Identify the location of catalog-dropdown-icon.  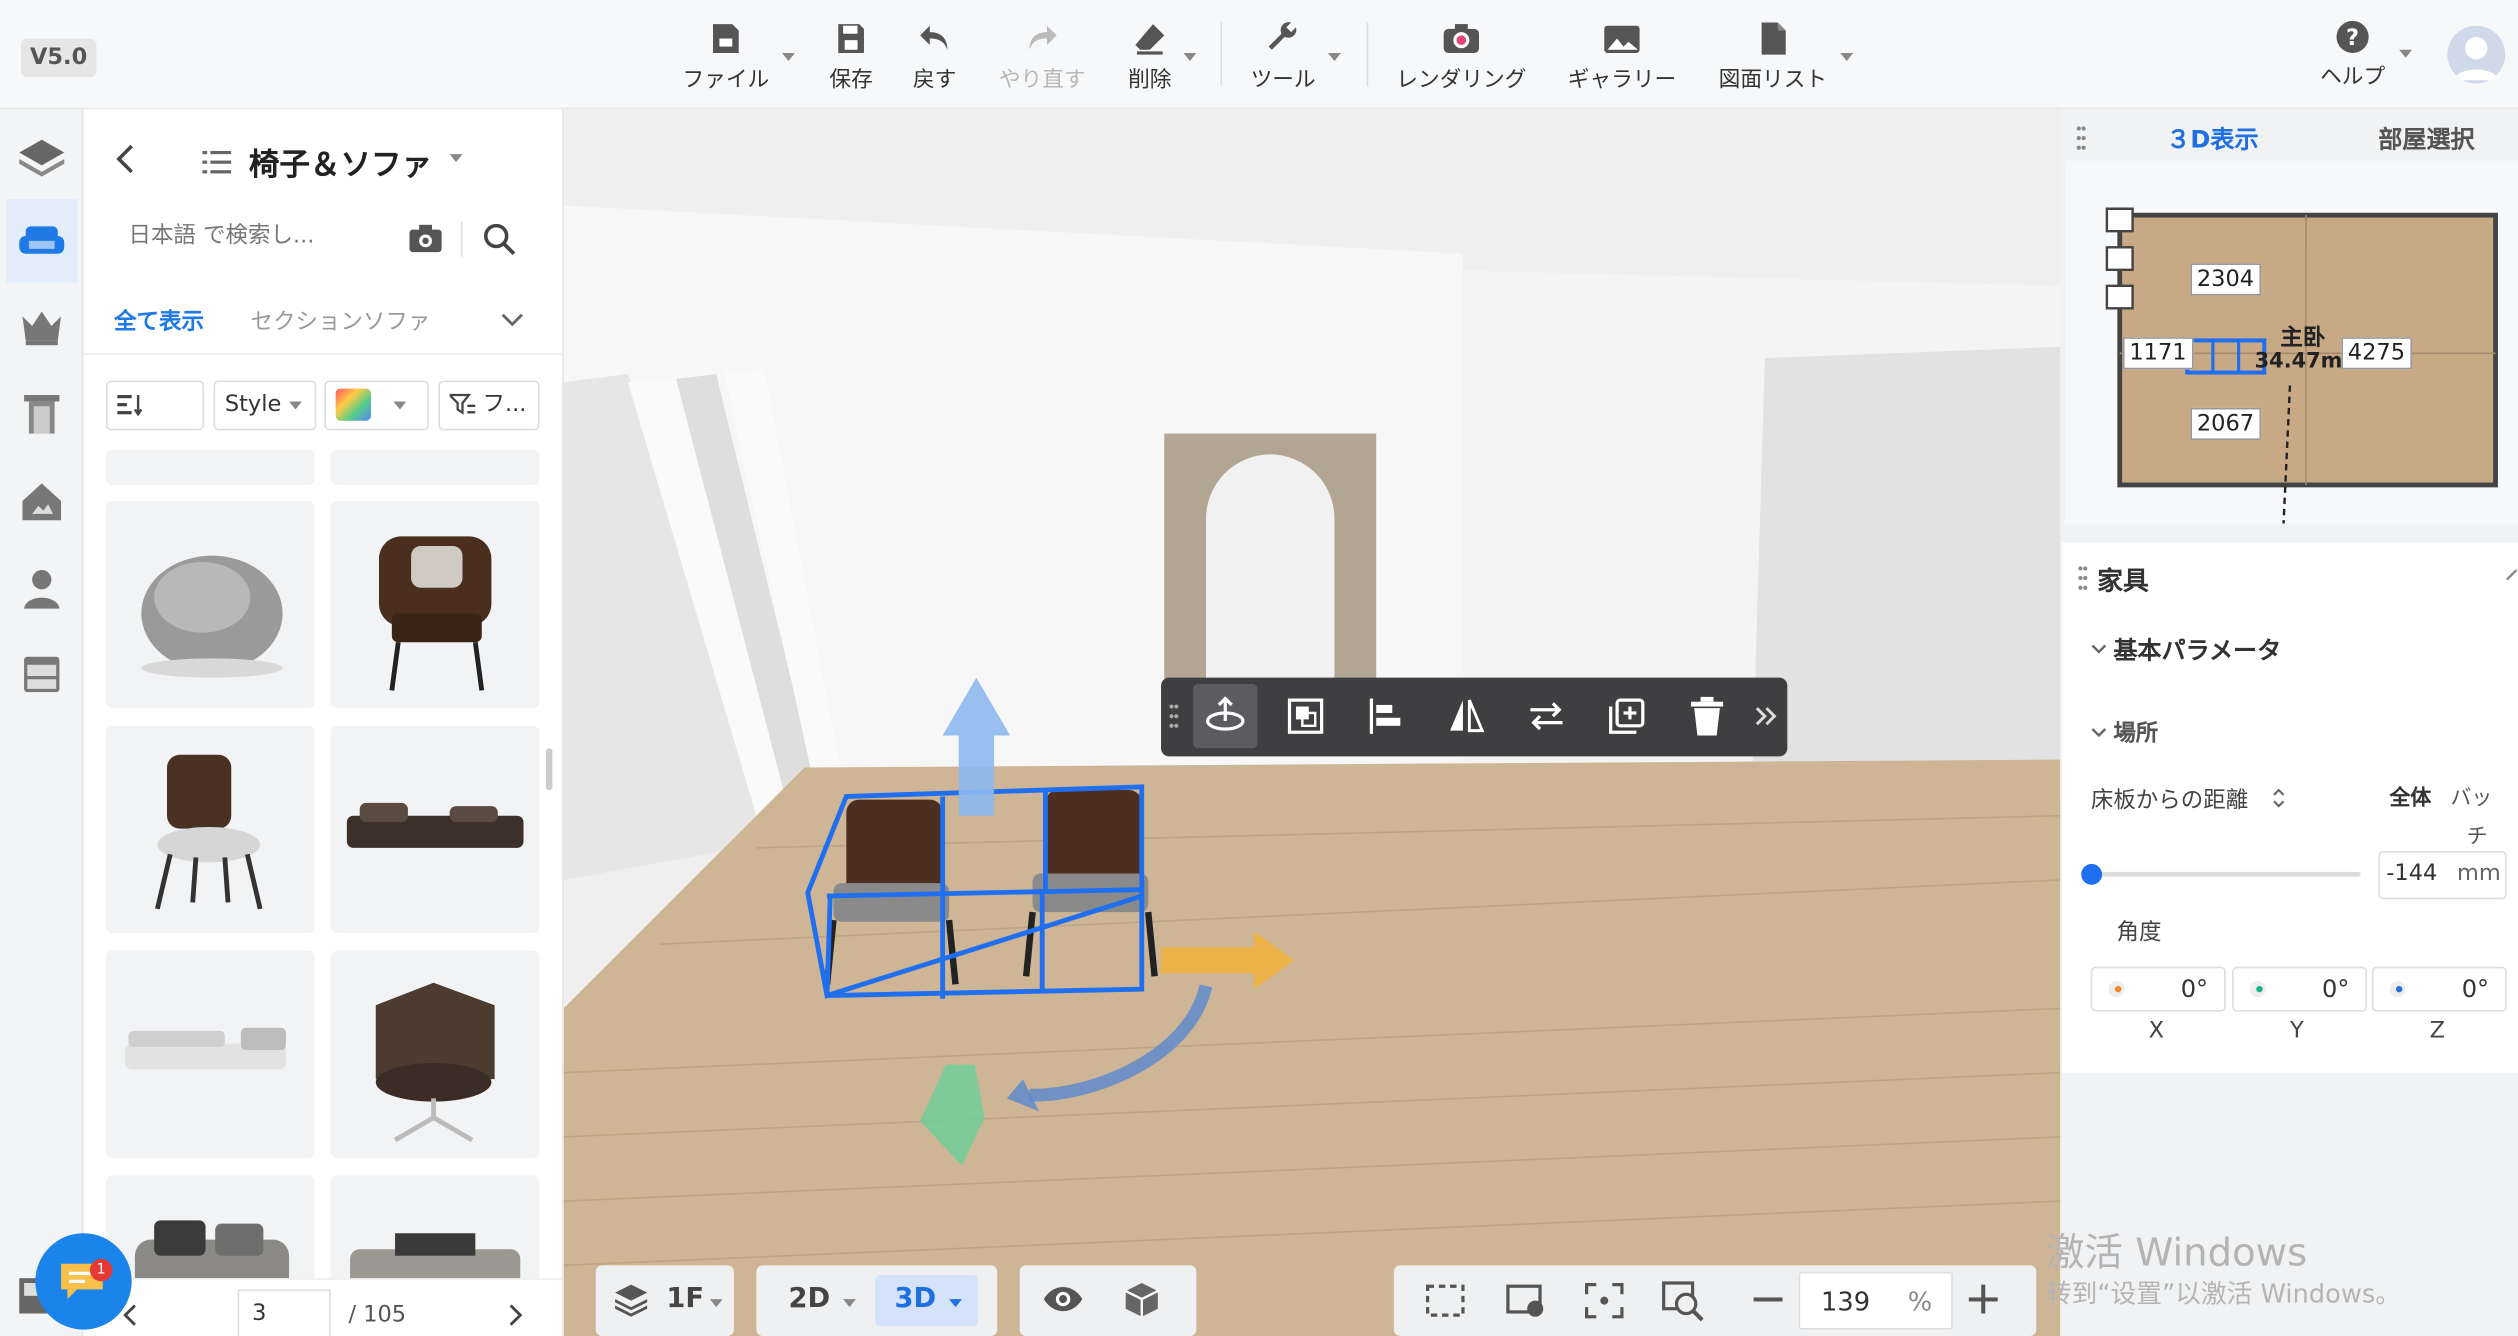
(456, 158).